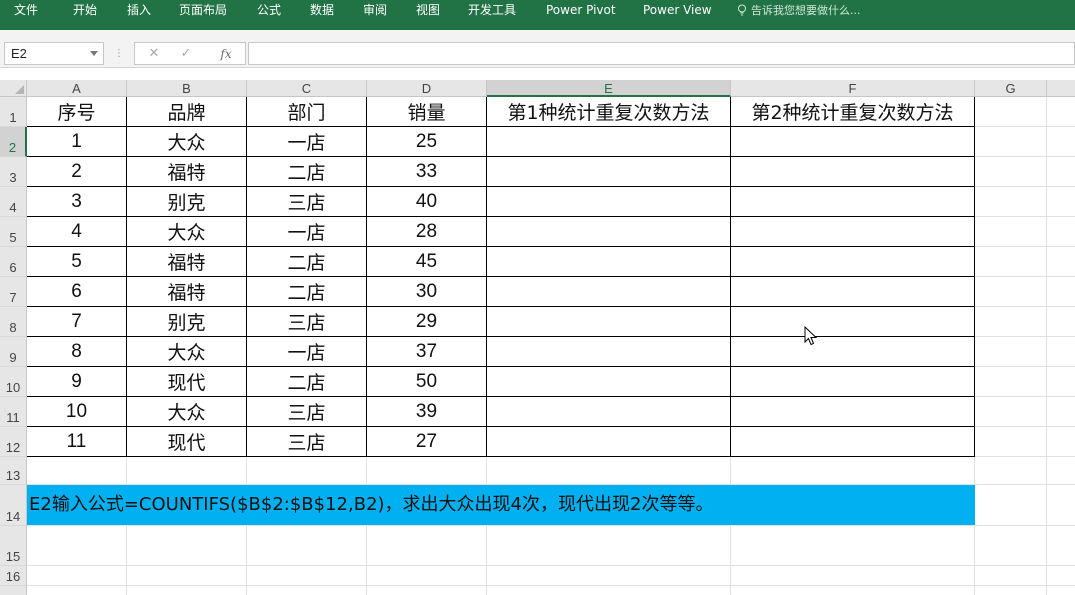  Describe the element at coordinates (119, 53) in the screenshot. I see `drag-handle-icon: ⋮` at that location.